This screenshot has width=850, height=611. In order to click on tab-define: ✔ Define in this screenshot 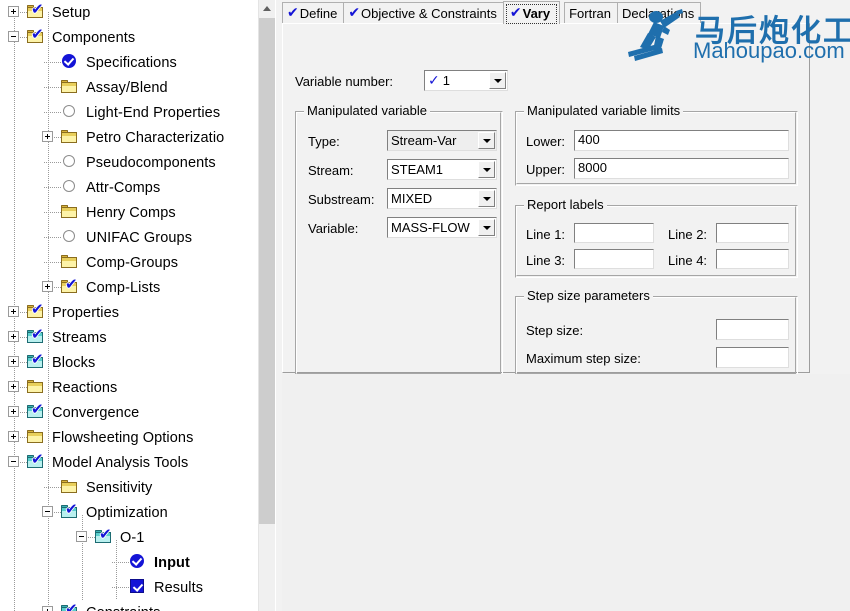, I will do `click(313, 12)`.